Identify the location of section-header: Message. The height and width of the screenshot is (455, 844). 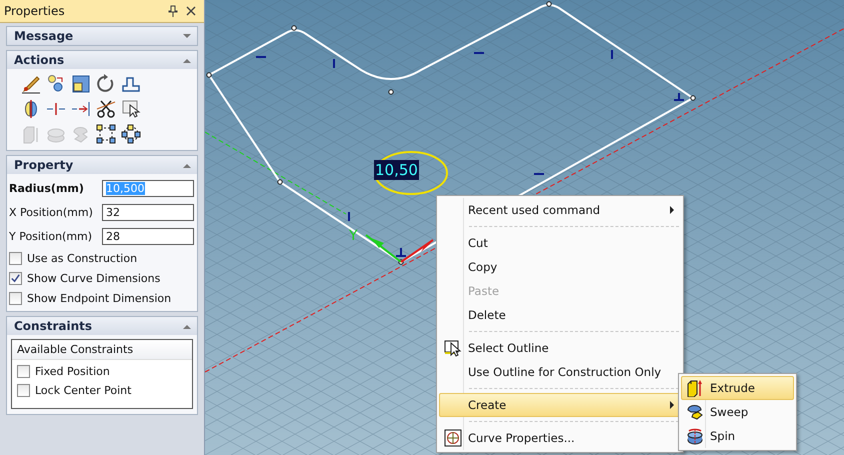
(102, 36).